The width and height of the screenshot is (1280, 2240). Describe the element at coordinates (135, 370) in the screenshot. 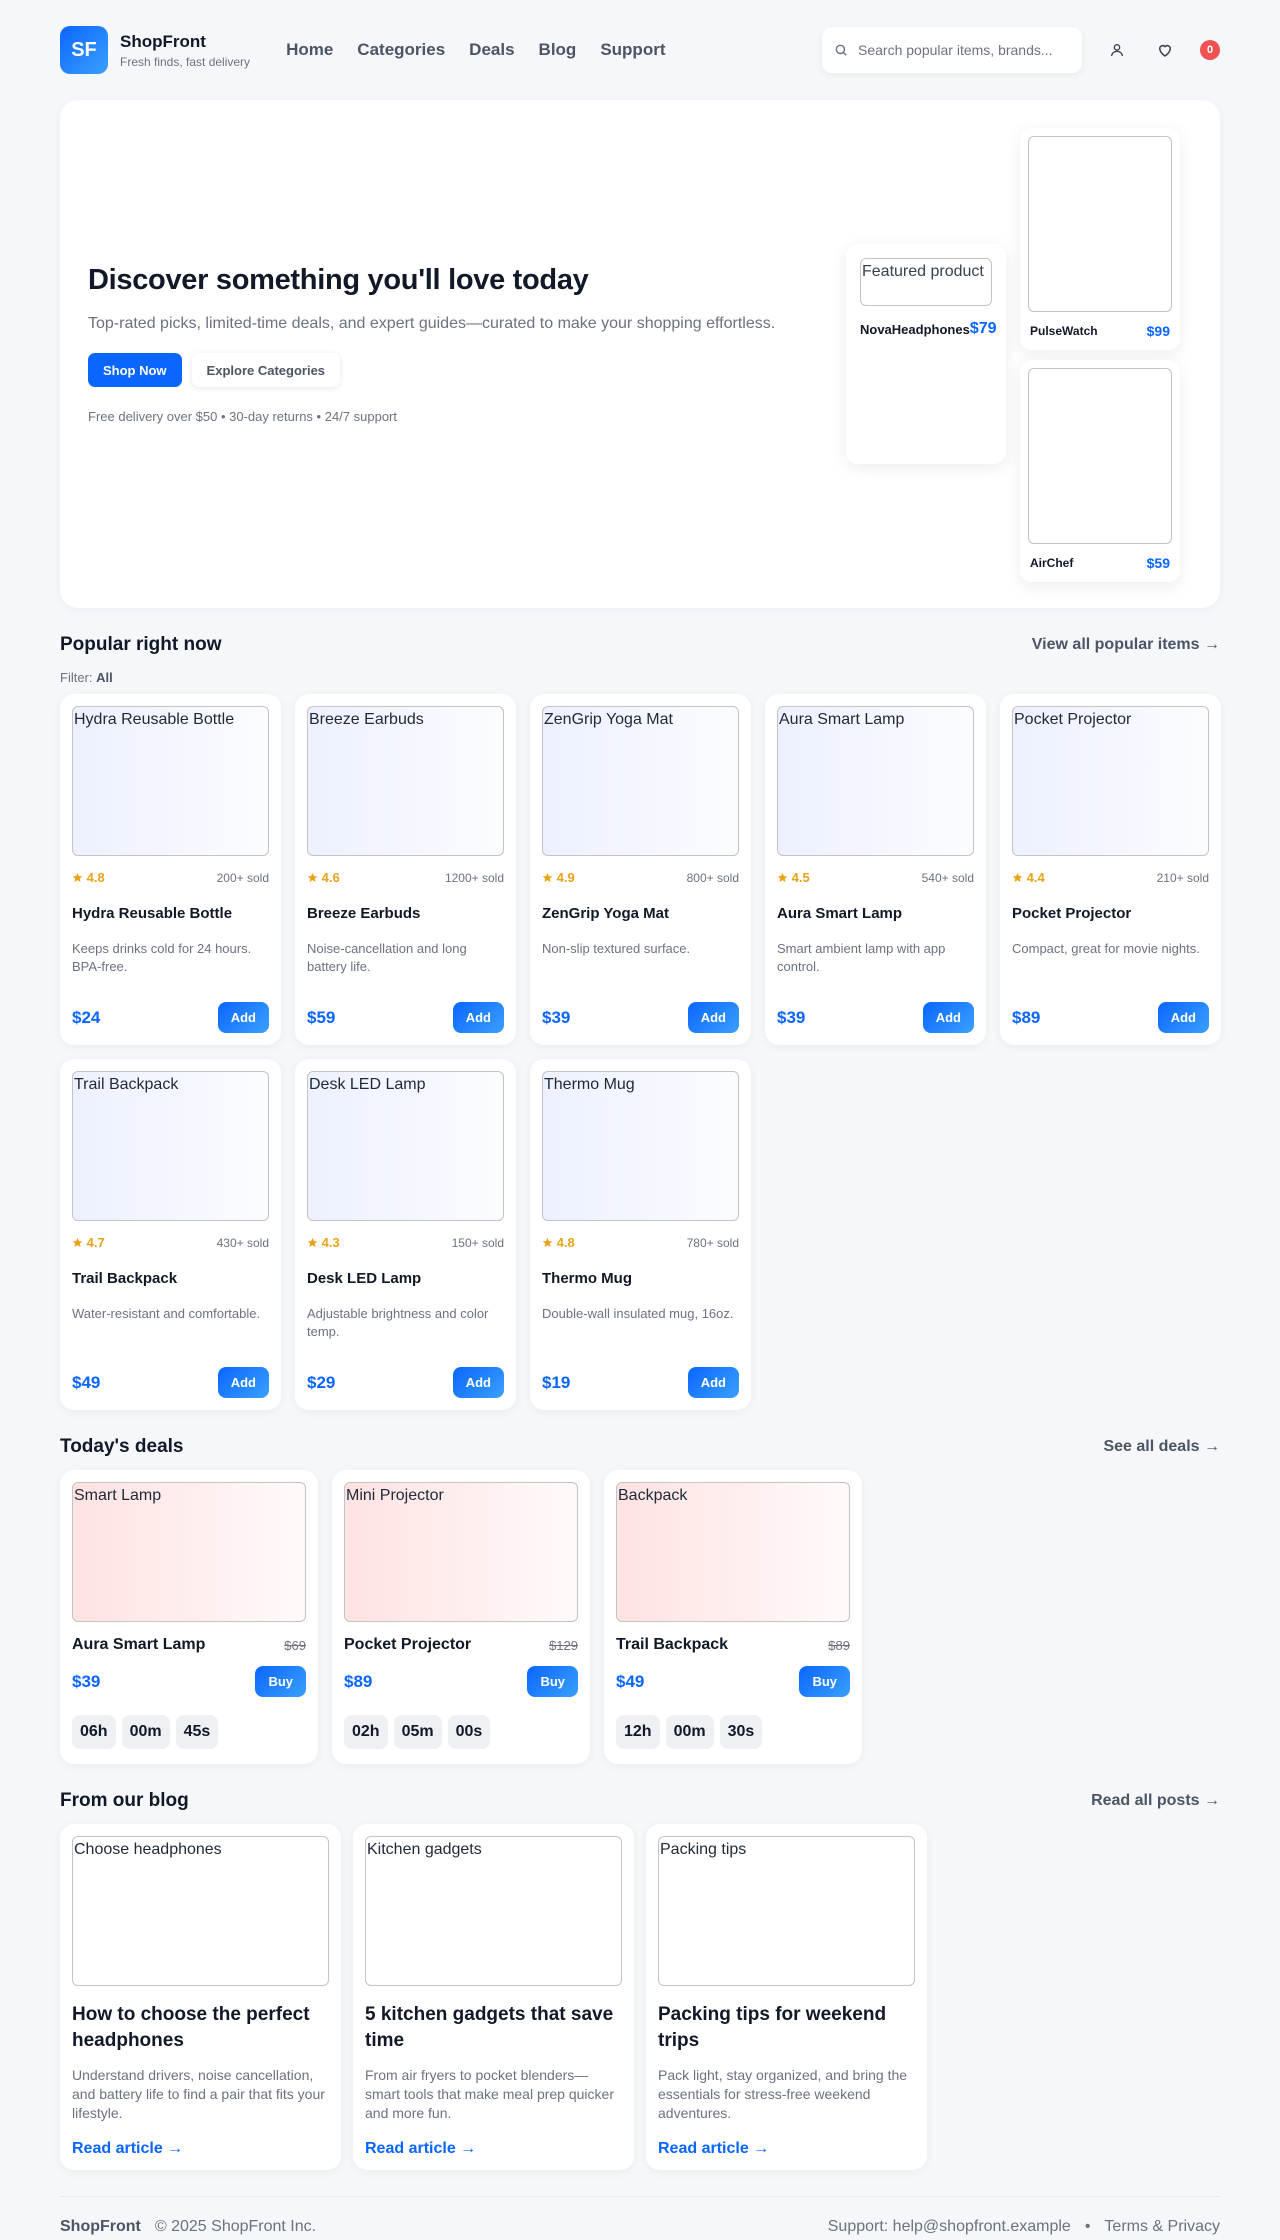

I see `shop-now-button: Shop Now` at that location.